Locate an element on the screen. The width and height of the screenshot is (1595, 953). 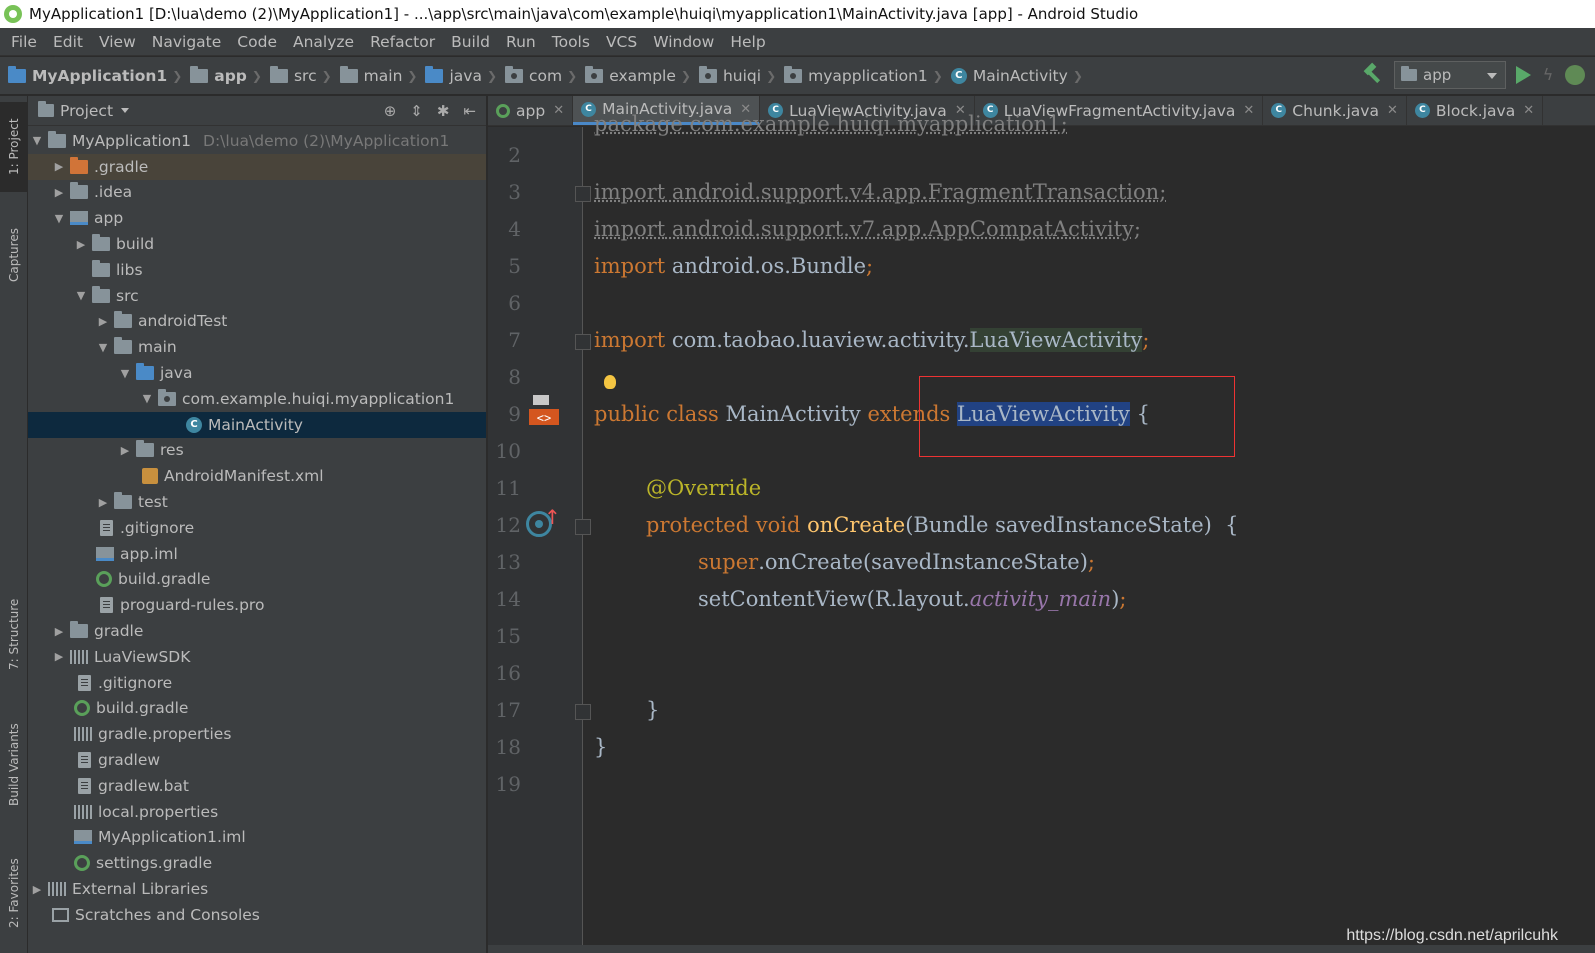
tree-item-gradlew: gradlew is located at coordinates (257, 760).